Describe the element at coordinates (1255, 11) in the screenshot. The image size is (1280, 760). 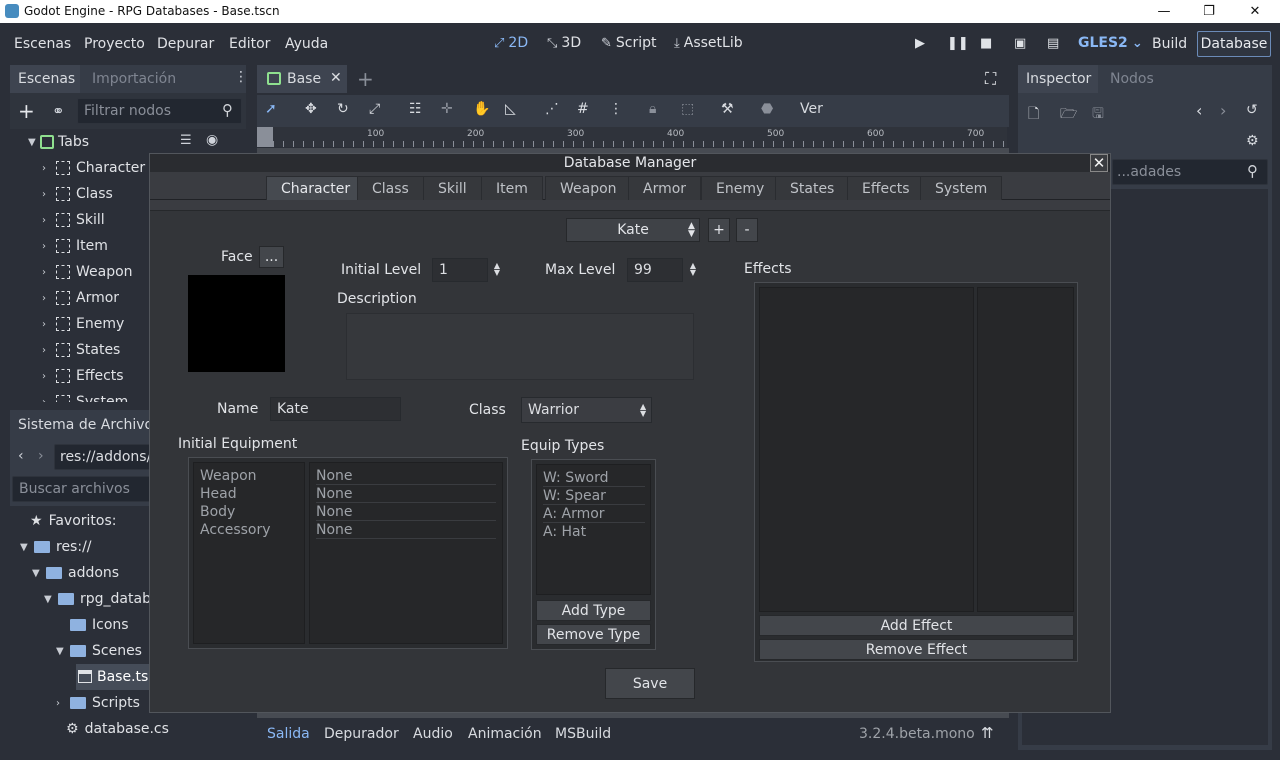
I see `close-window-button: ✕` at that location.